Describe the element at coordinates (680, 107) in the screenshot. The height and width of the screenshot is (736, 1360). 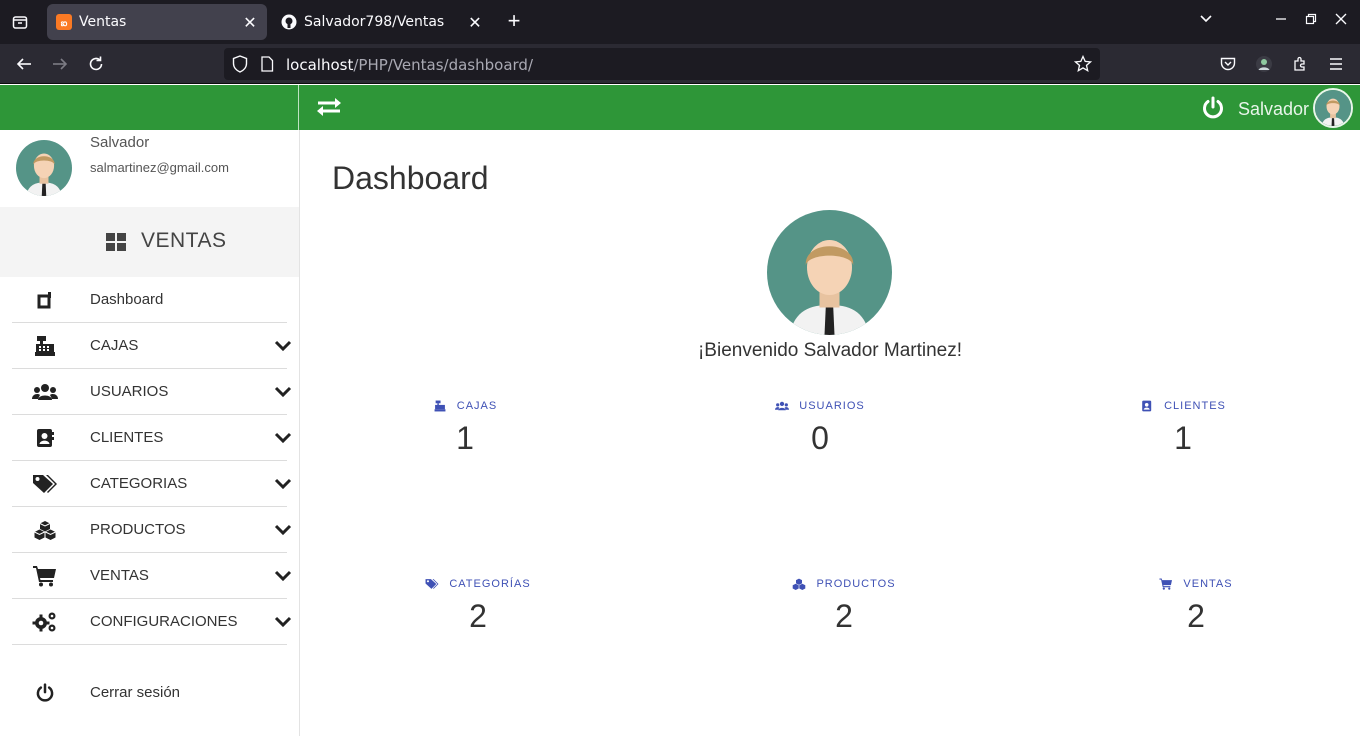
I see `app-topbar: Salvador` at that location.